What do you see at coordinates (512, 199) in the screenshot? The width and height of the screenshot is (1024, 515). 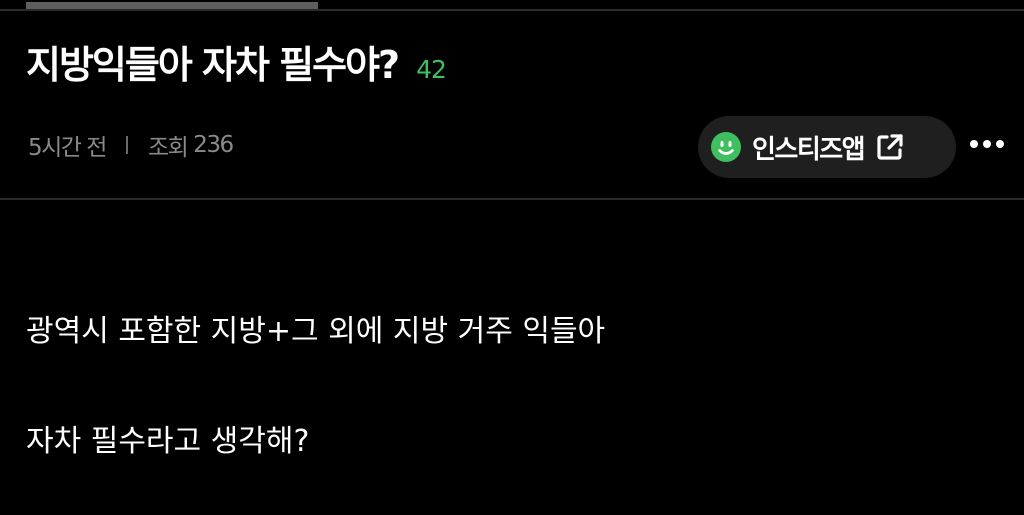 I see `header-divider` at bounding box center [512, 199].